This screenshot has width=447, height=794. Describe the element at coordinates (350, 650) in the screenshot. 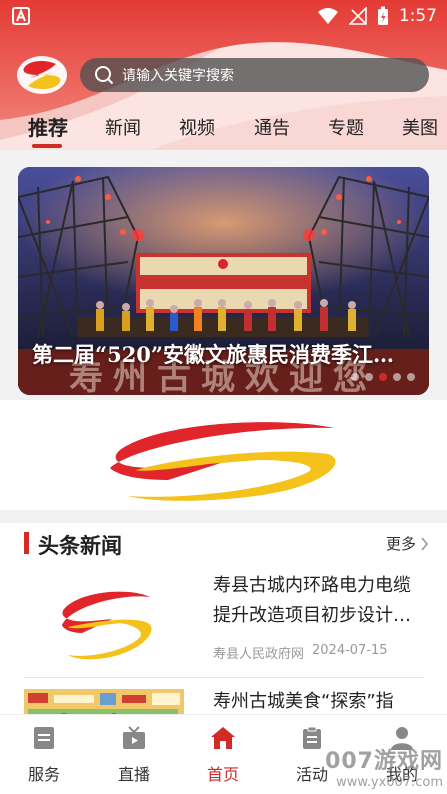

I see `news-date: 2024-07-15` at that location.